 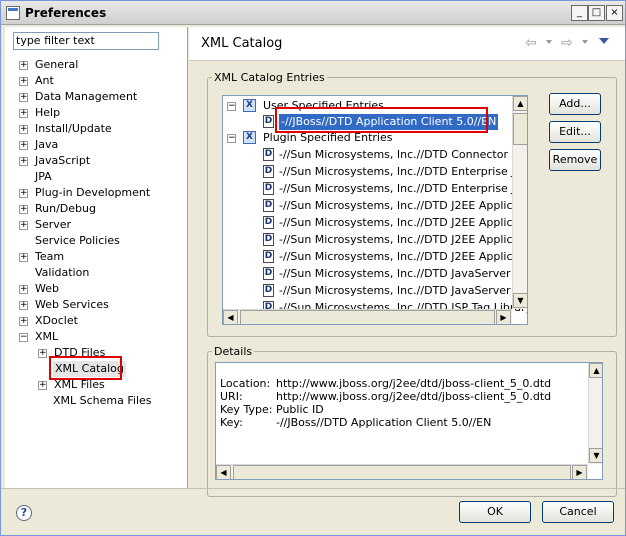 What do you see at coordinates (85, 368) in the screenshot?
I see `highlight-annotation-xml-catalog` at bounding box center [85, 368].